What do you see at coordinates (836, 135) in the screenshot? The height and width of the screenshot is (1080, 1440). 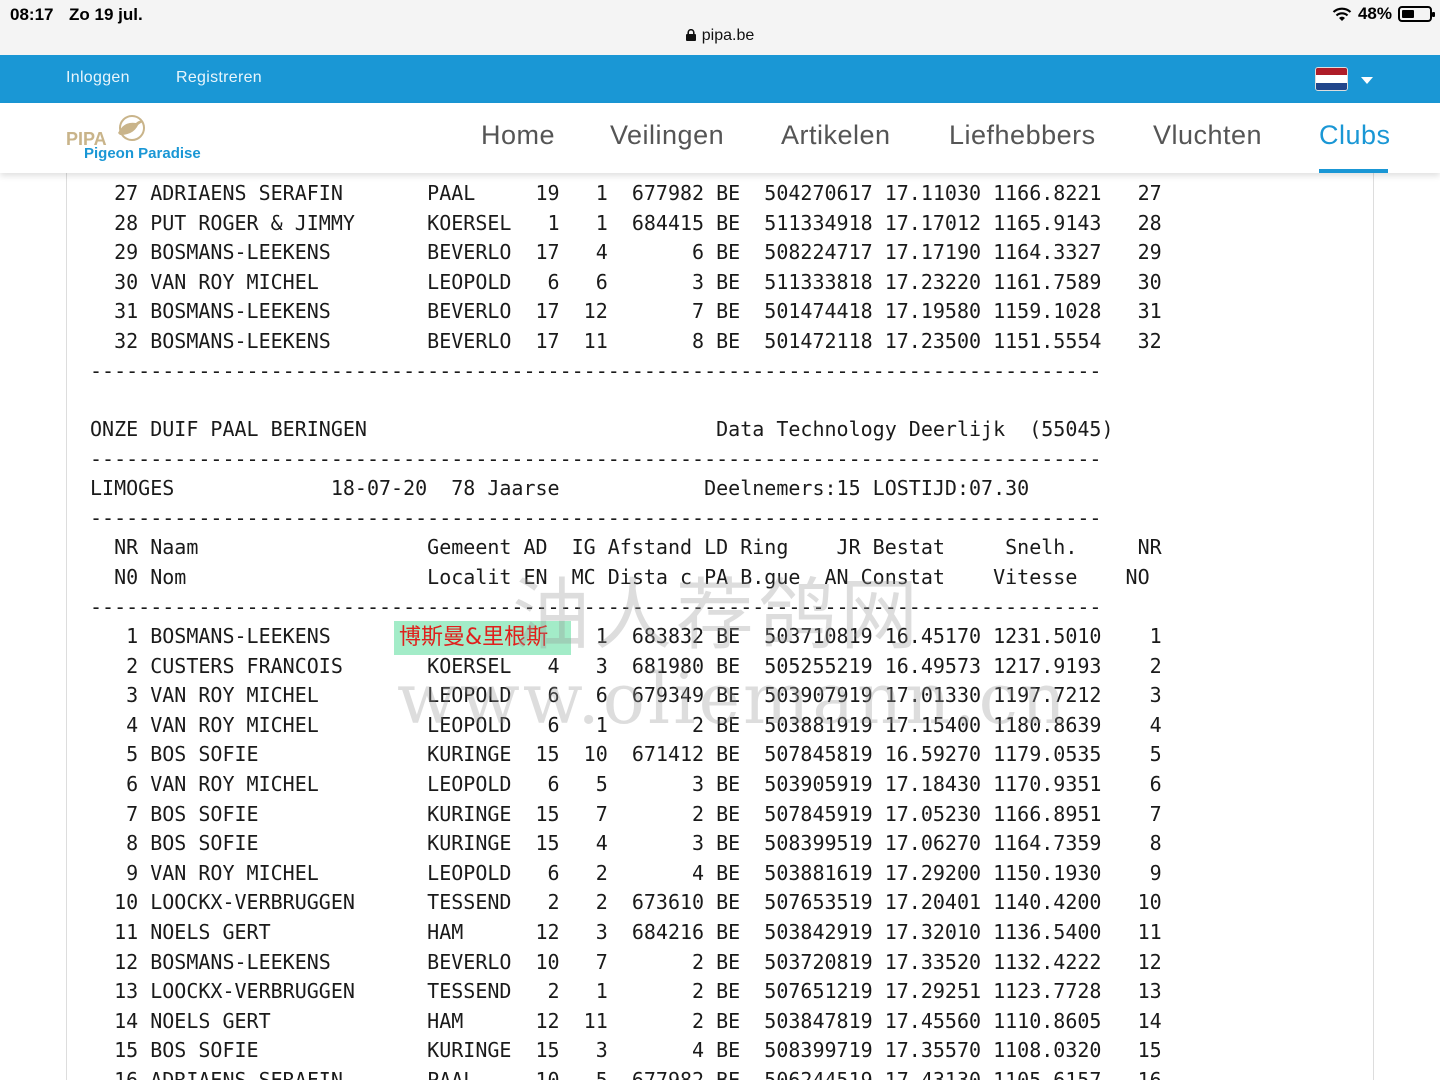 I see `nav-artikelen: Artikelen` at bounding box center [836, 135].